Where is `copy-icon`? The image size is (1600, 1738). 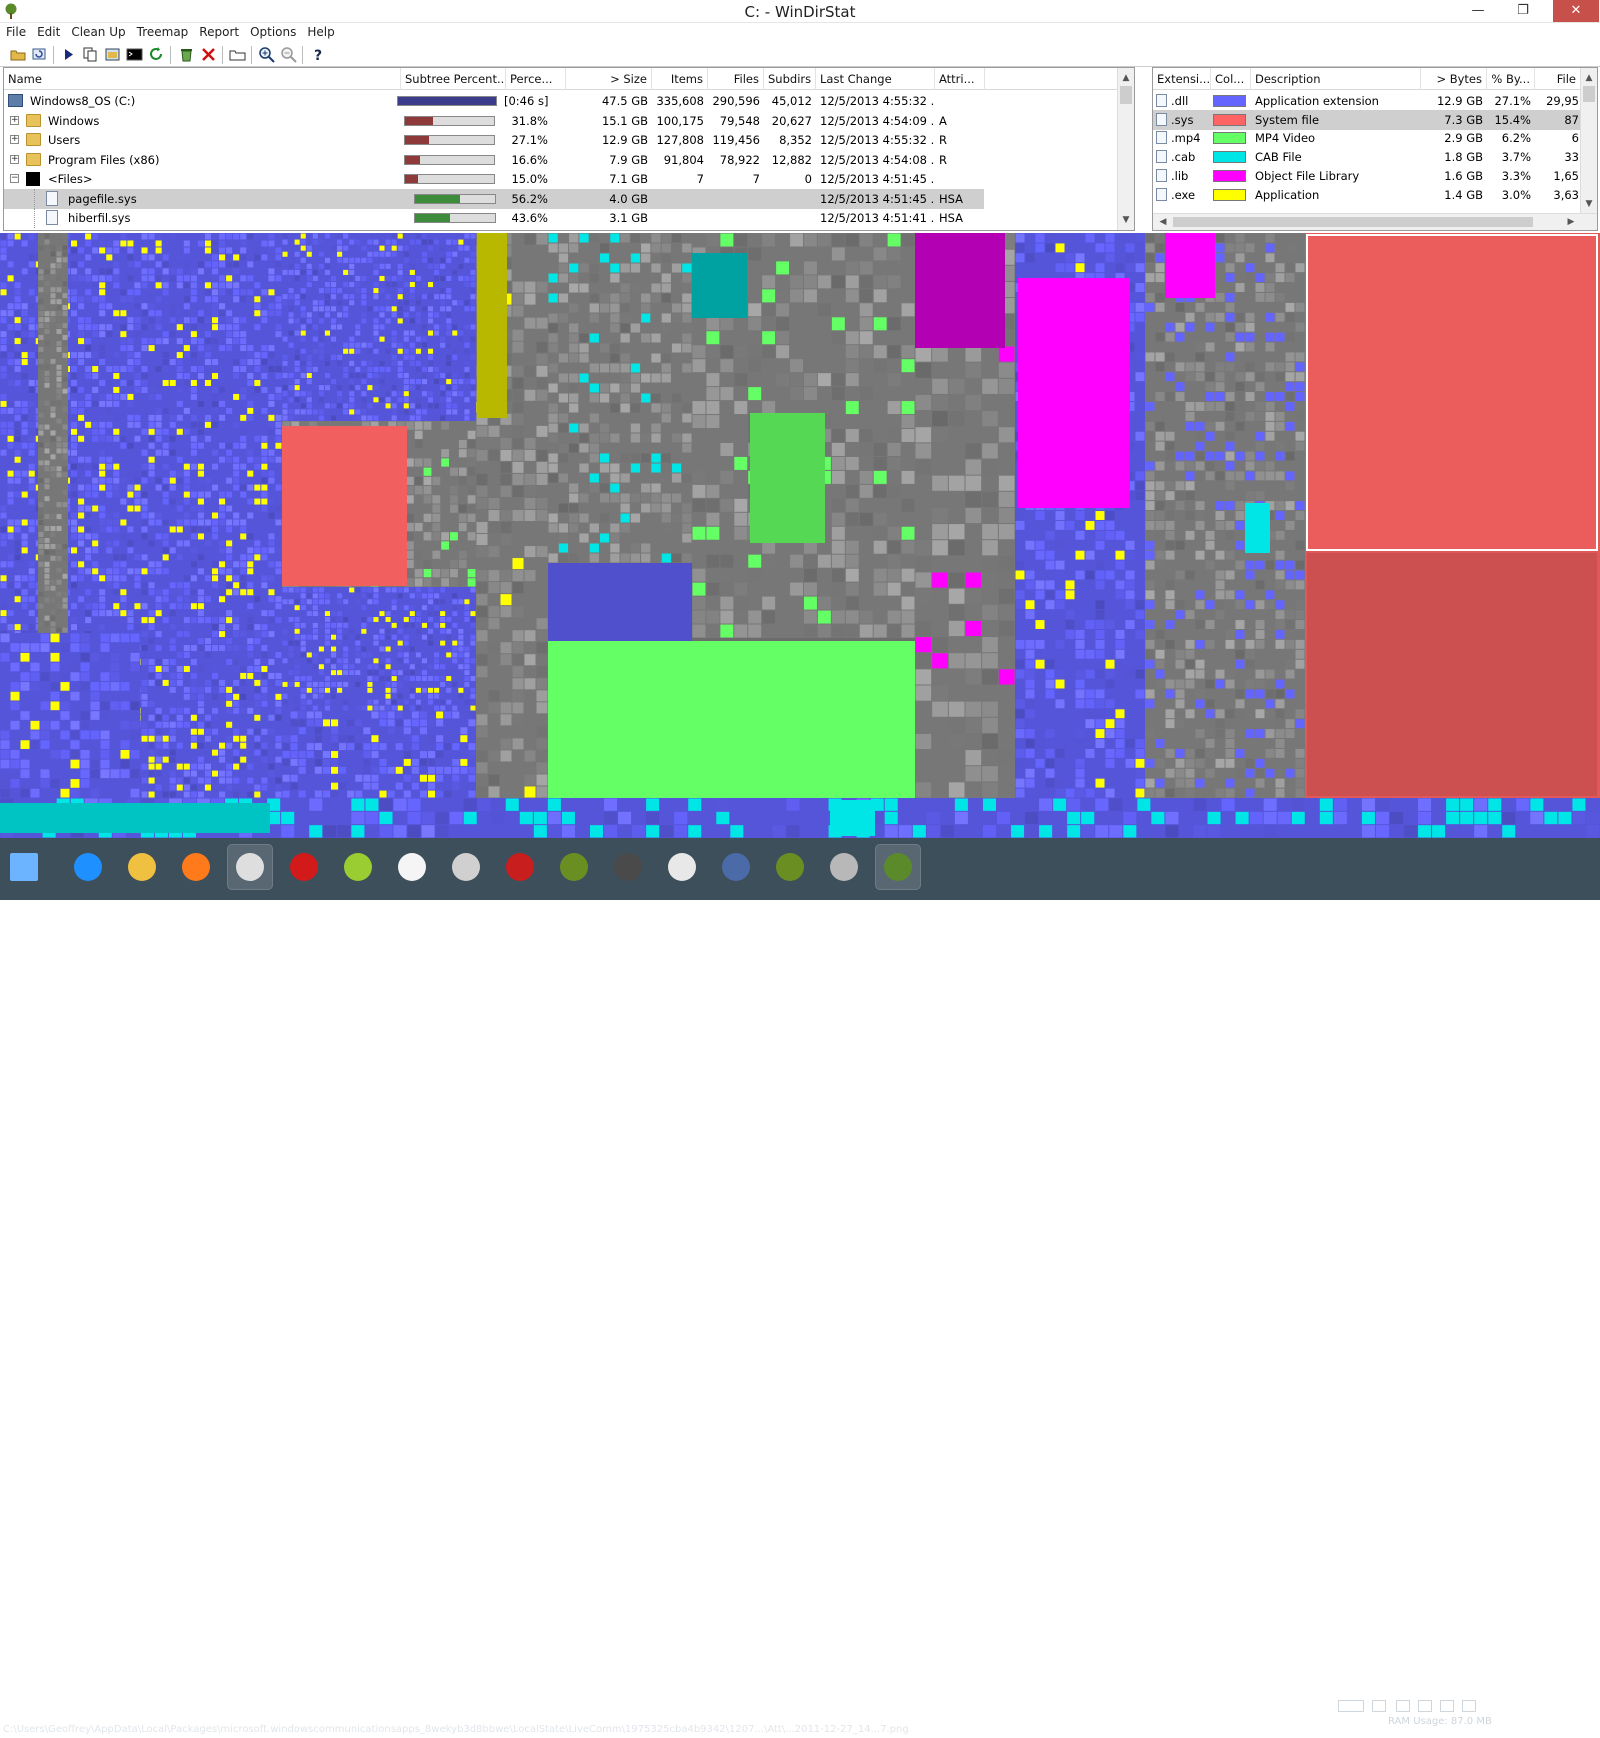 copy-icon is located at coordinates (90, 54).